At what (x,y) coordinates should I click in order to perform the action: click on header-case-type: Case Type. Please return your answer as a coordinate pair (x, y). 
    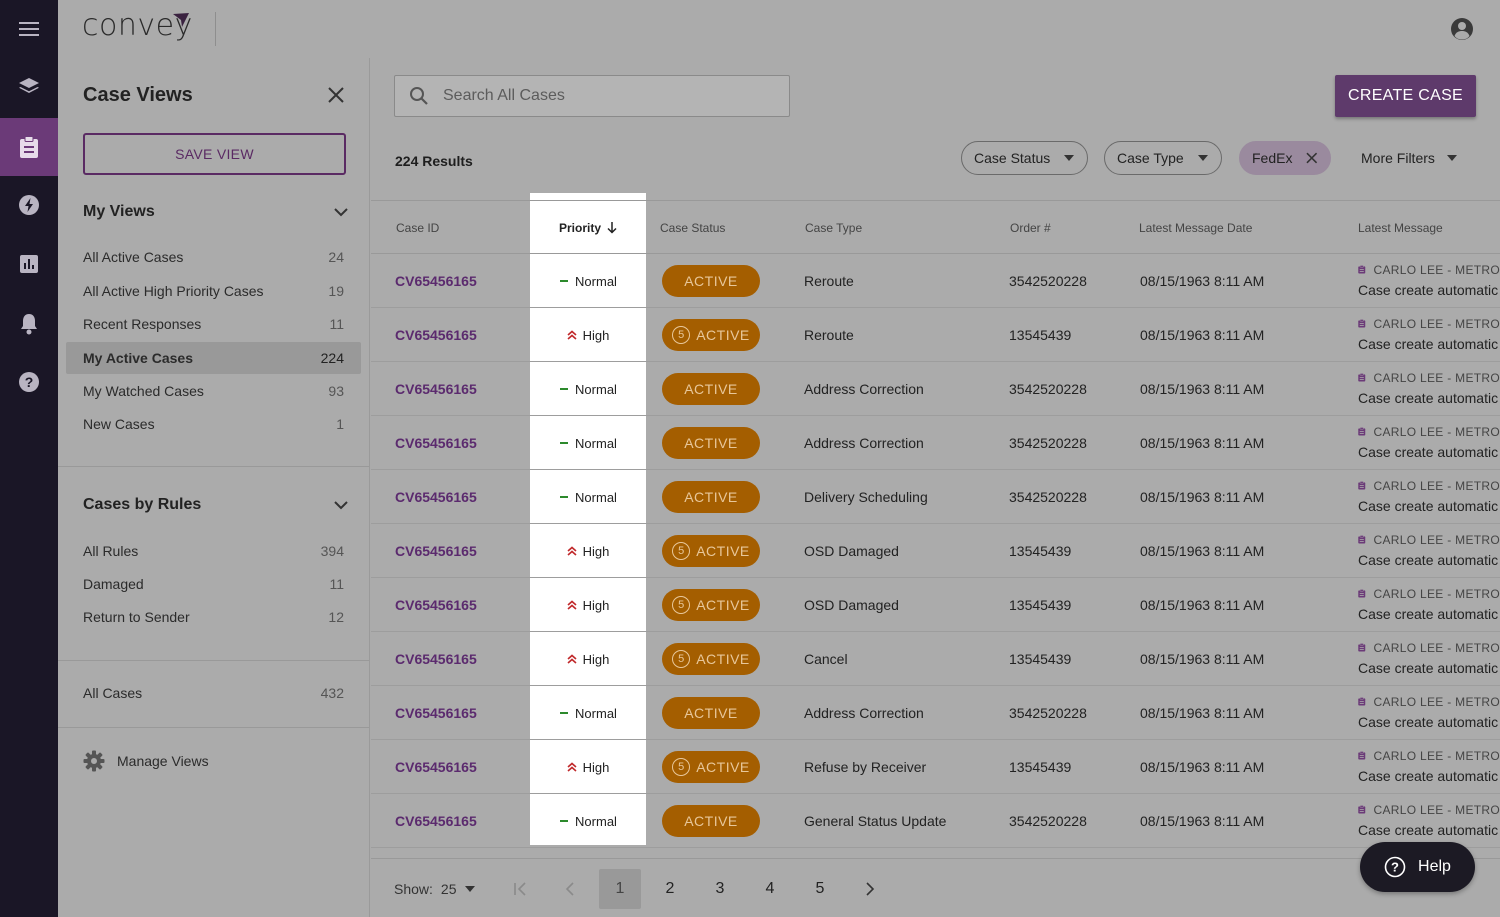
    Looking at the image, I should click on (833, 228).